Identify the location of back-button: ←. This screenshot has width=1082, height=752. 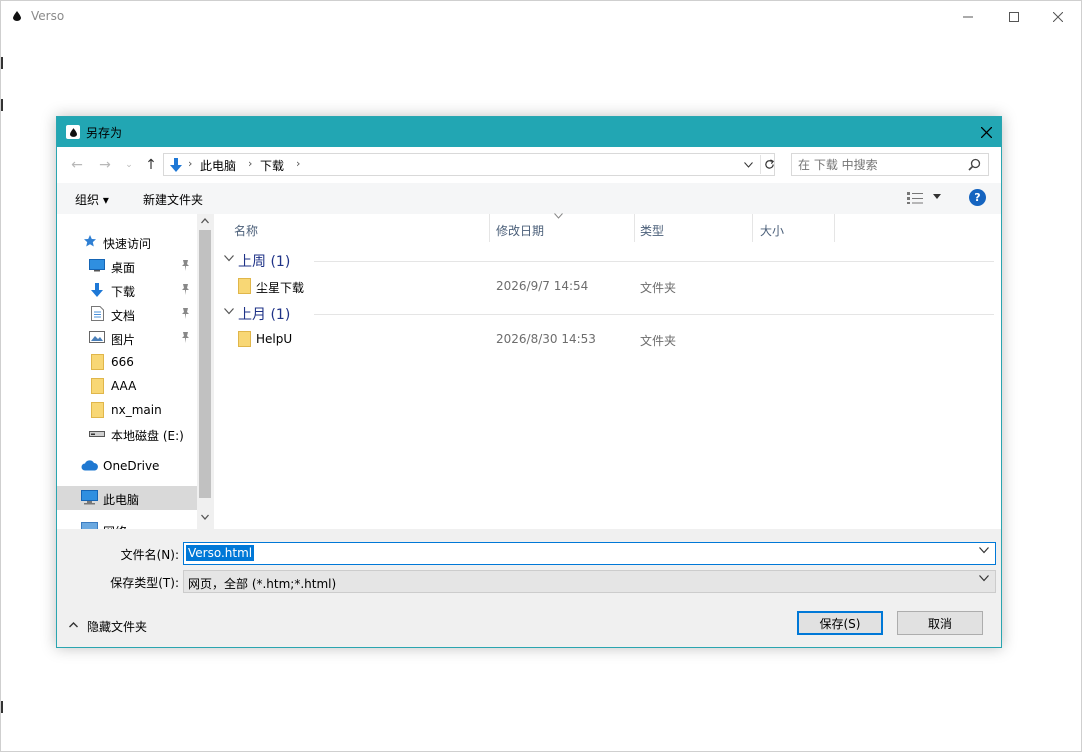
(77, 165).